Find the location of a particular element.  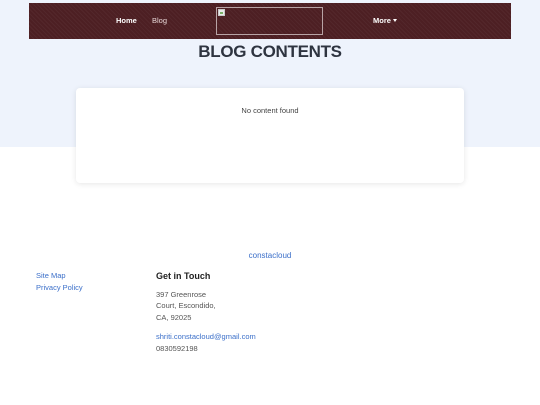

address-line: Court, Escondido, is located at coordinates (186, 305).